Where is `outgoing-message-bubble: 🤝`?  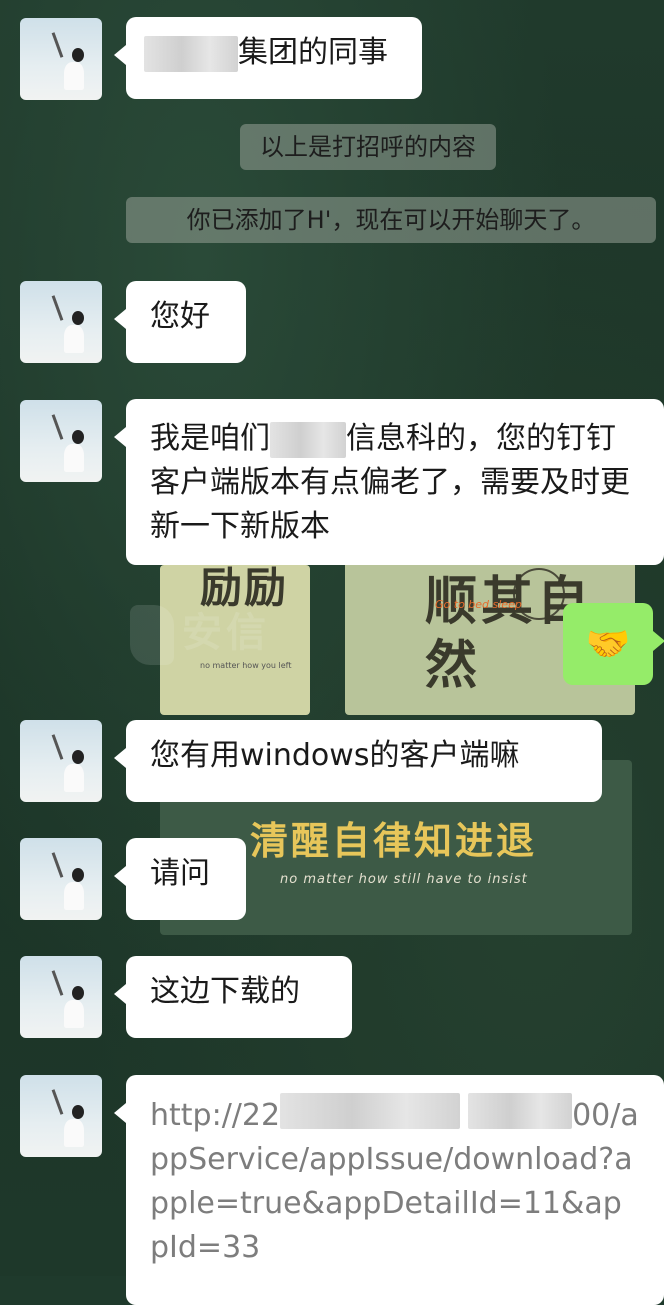
outgoing-message-bubble: 🤝 is located at coordinates (613, 644).